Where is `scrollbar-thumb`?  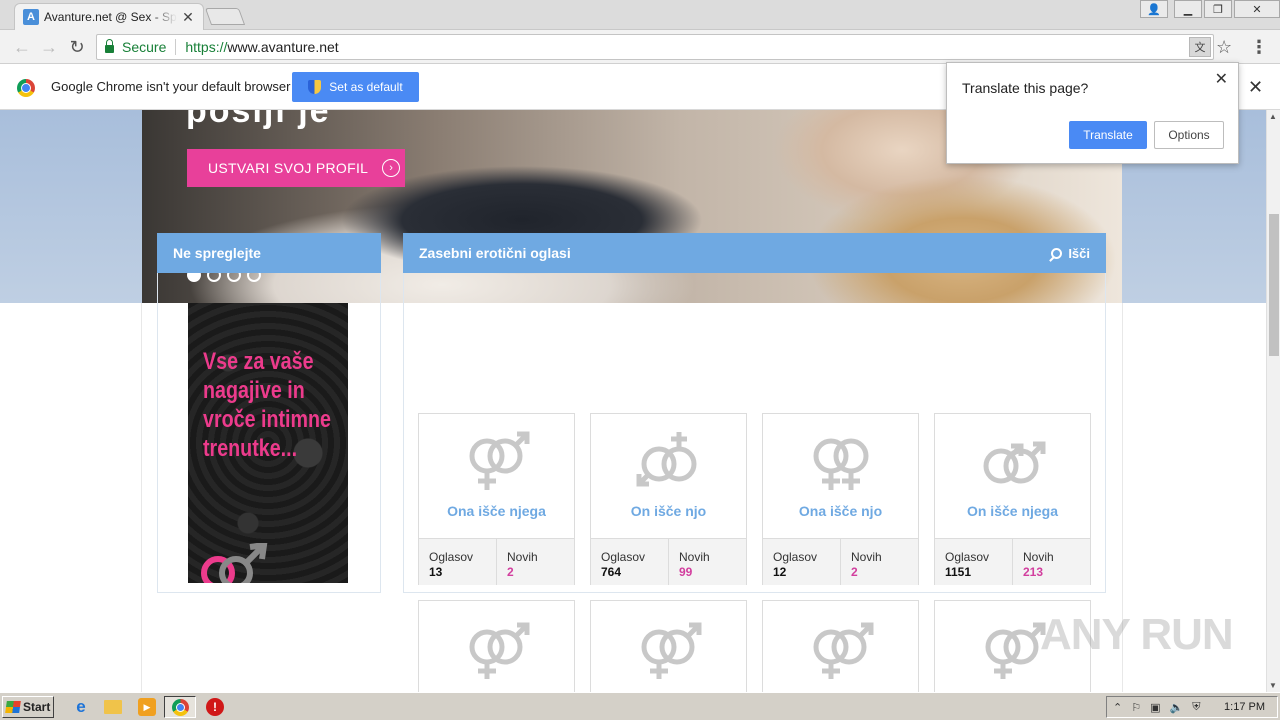
scrollbar-thumb is located at coordinates (1274, 285).